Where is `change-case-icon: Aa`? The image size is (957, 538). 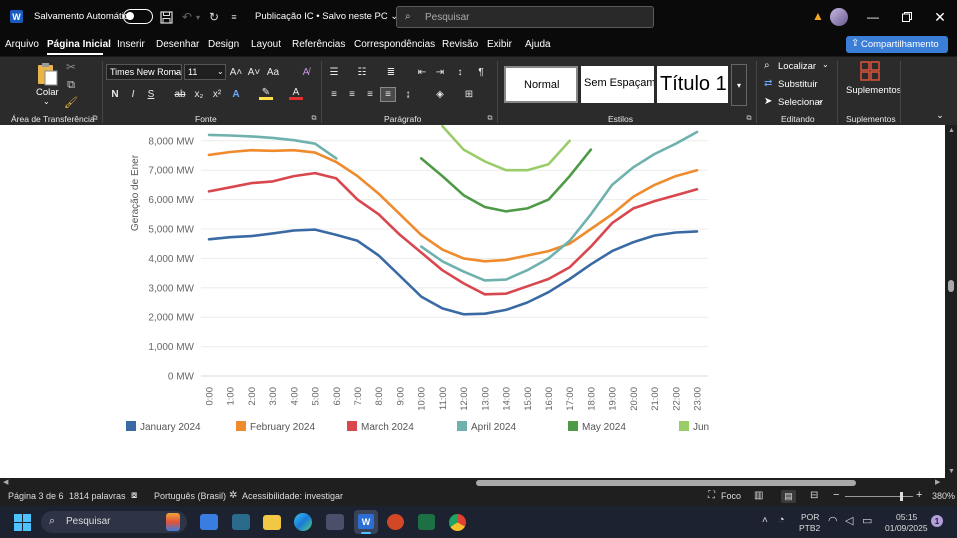
change-case-icon: Aa is located at coordinates (273, 72).